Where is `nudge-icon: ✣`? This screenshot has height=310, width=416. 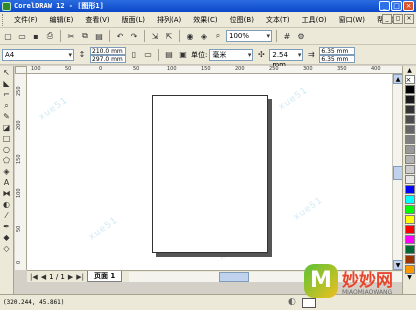 nudge-icon: ✣ is located at coordinates (261, 54).